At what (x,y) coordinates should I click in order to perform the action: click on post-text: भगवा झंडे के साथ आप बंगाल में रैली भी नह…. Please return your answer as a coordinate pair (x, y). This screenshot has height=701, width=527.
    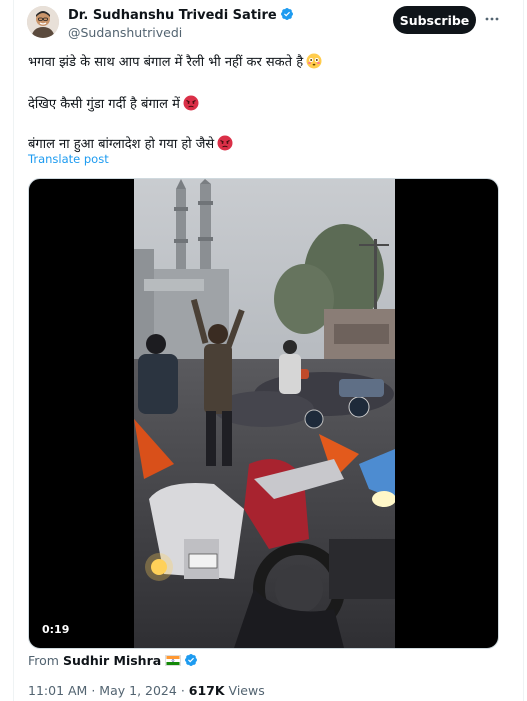
    Looking at the image, I should click on (166, 62).